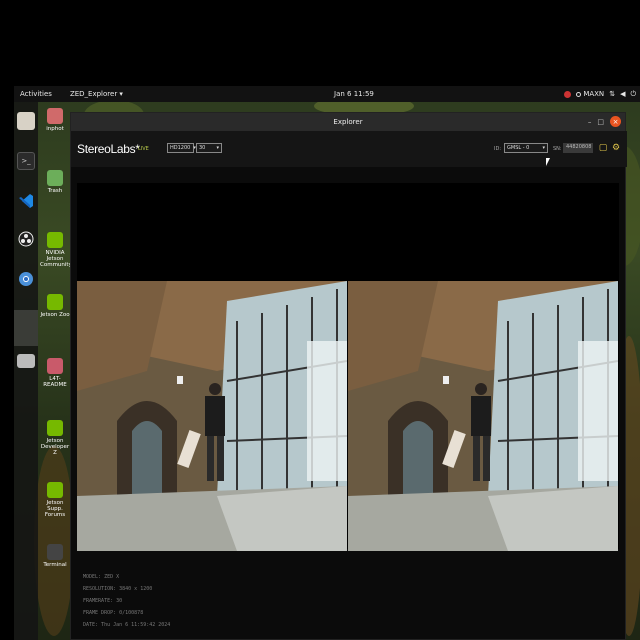  Describe the element at coordinates (622, 94) in the screenshot. I see `volume-icon: ◀` at that location.